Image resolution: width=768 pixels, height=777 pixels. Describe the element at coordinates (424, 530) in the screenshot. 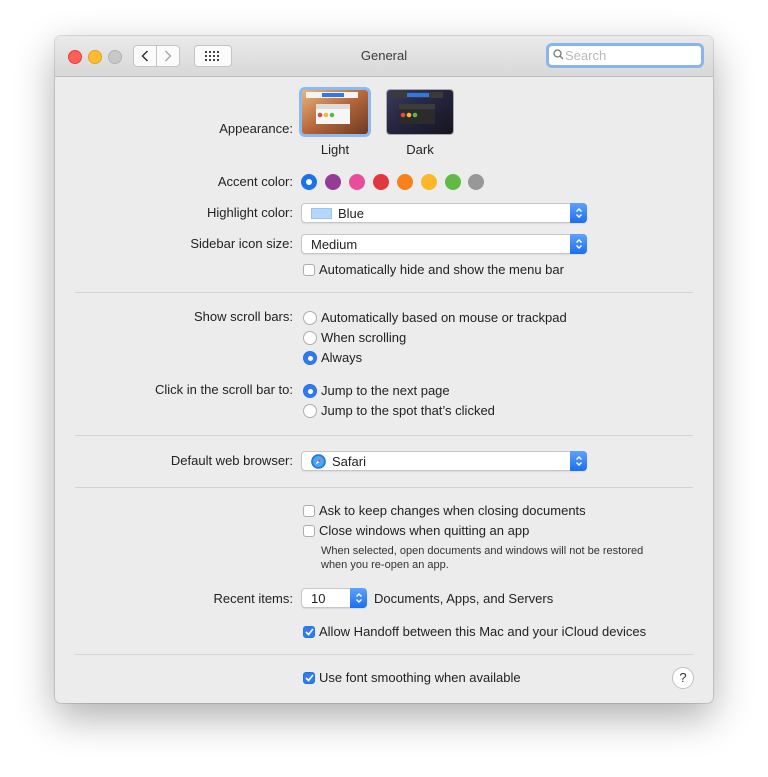

I see `close-windows-label: Close windows when quitting an app` at that location.